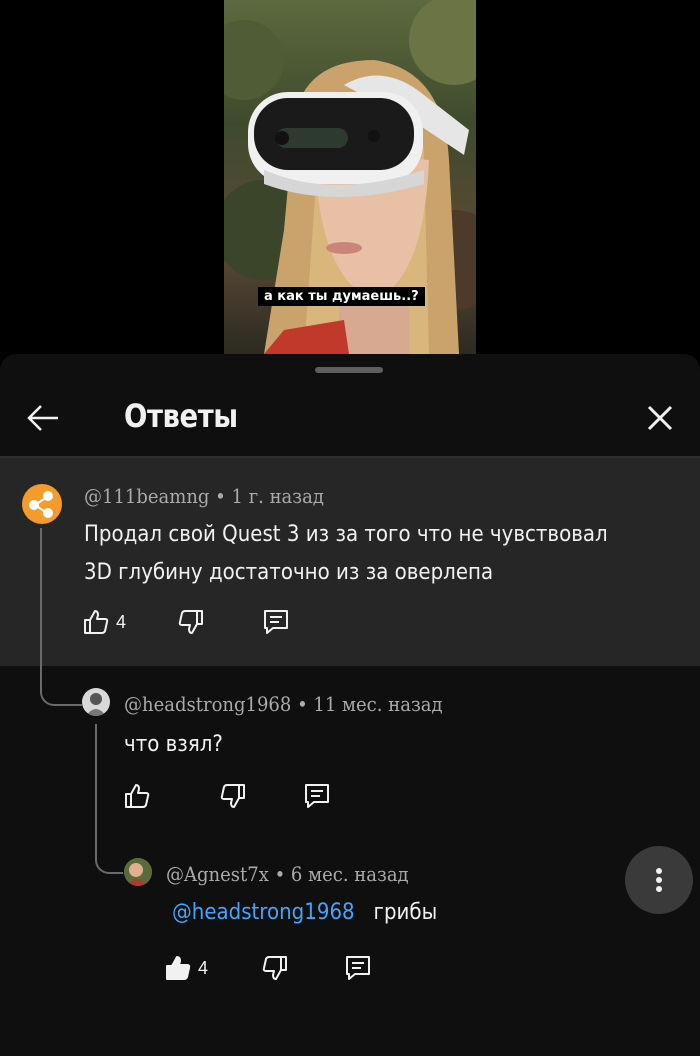 The image size is (700, 1056). What do you see at coordinates (405, 912) in the screenshot?
I see `comment-text: грибы` at bounding box center [405, 912].